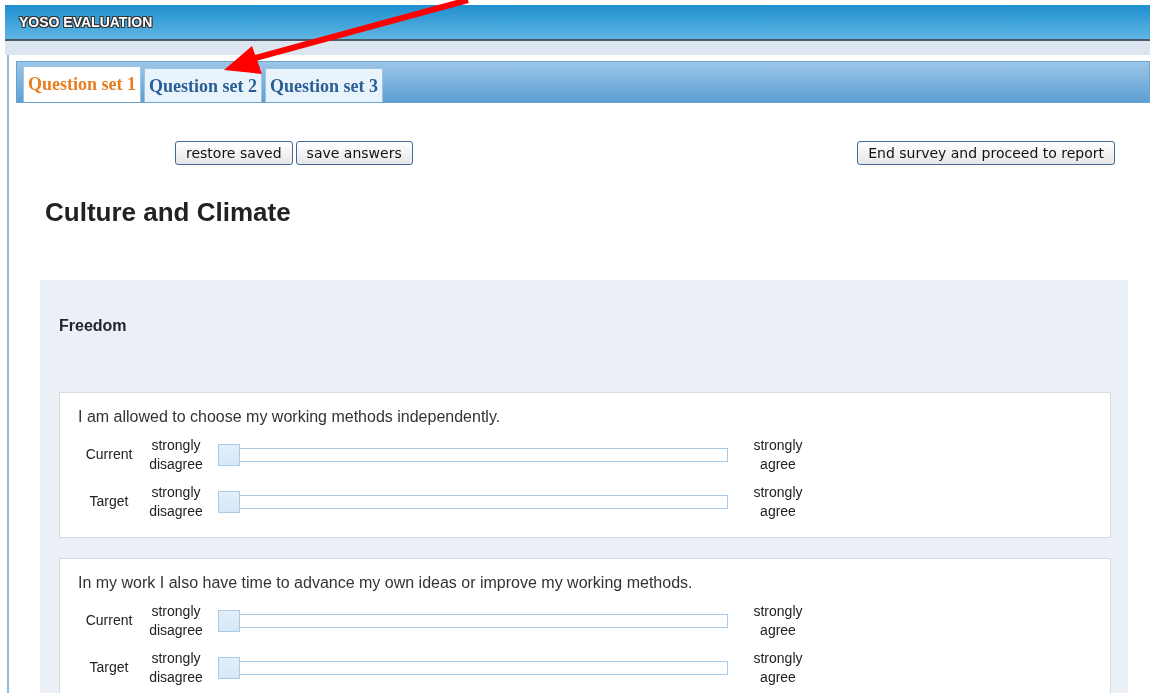 Image resolution: width=1150 pixels, height=698 pixels. What do you see at coordinates (203, 85) in the screenshot?
I see `tab: Question set 2` at bounding box center [203, 85].